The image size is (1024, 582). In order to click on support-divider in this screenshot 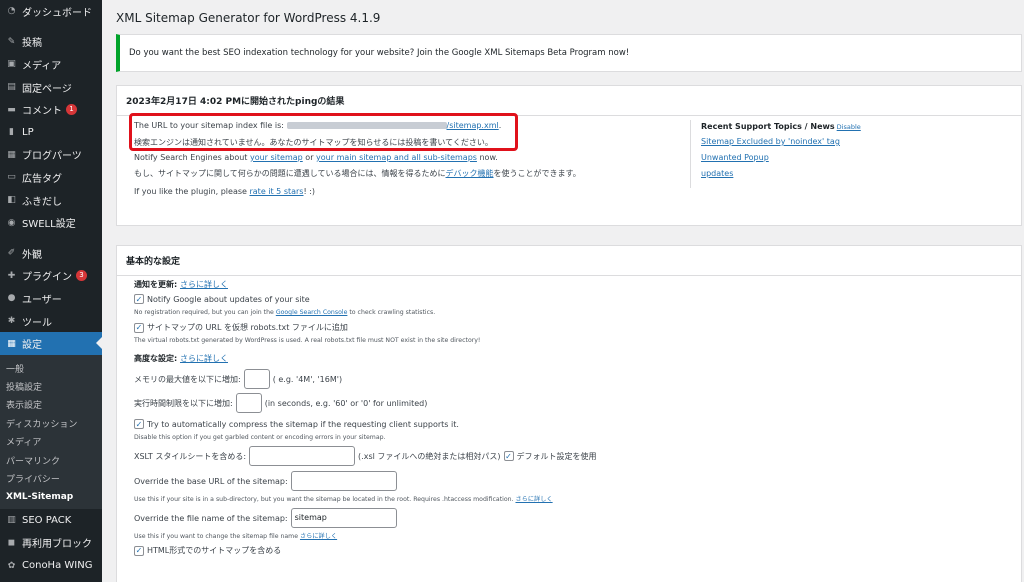, I will do `click(690, 154)`.